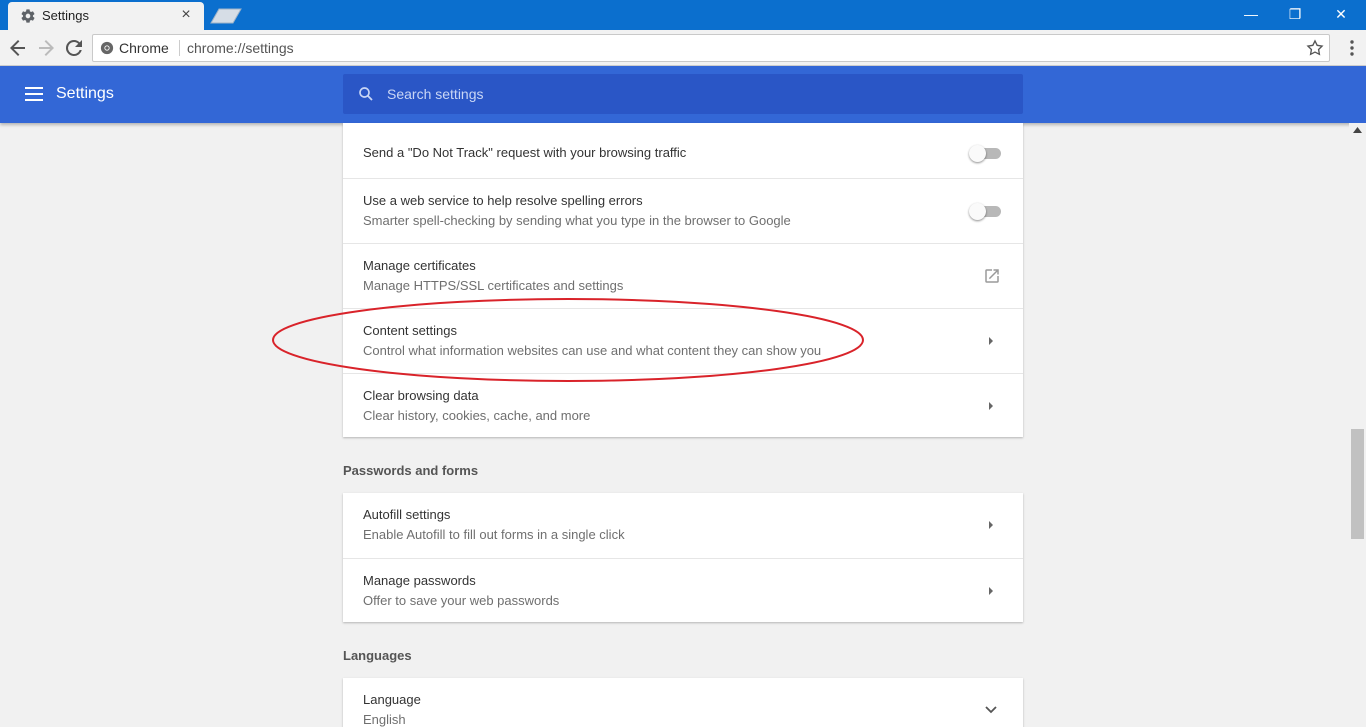  I want to click on languages-card: Language English, so click(683, 702).